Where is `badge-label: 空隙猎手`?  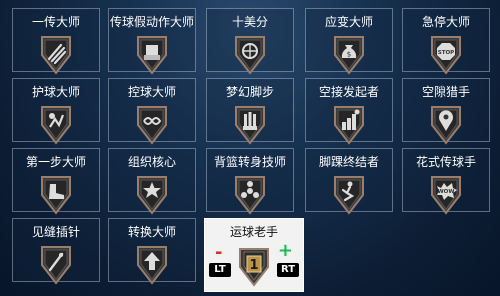 badge-label: 空隙猎手 is located at coordinates (445, 92).